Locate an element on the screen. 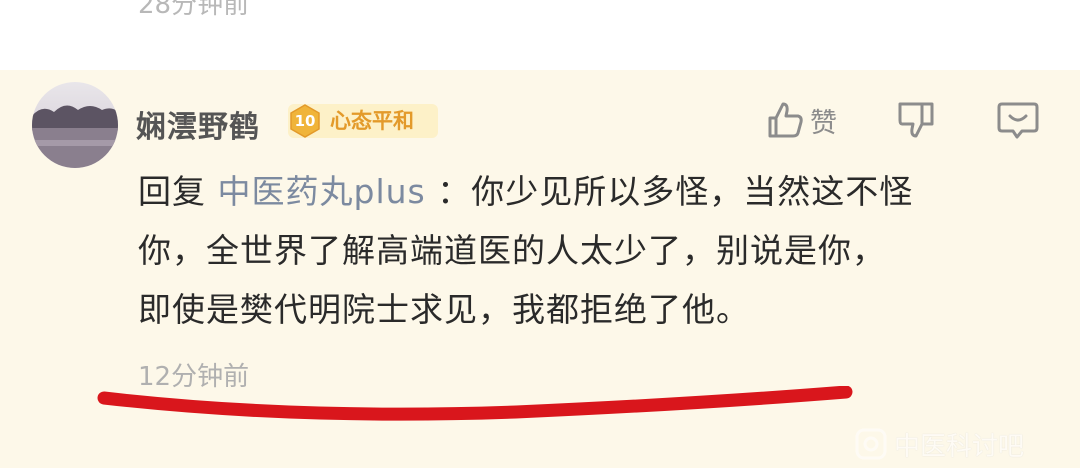 This screenshot has height=468, width=1080. level-number: 10 is located at coordinates (305, 121).